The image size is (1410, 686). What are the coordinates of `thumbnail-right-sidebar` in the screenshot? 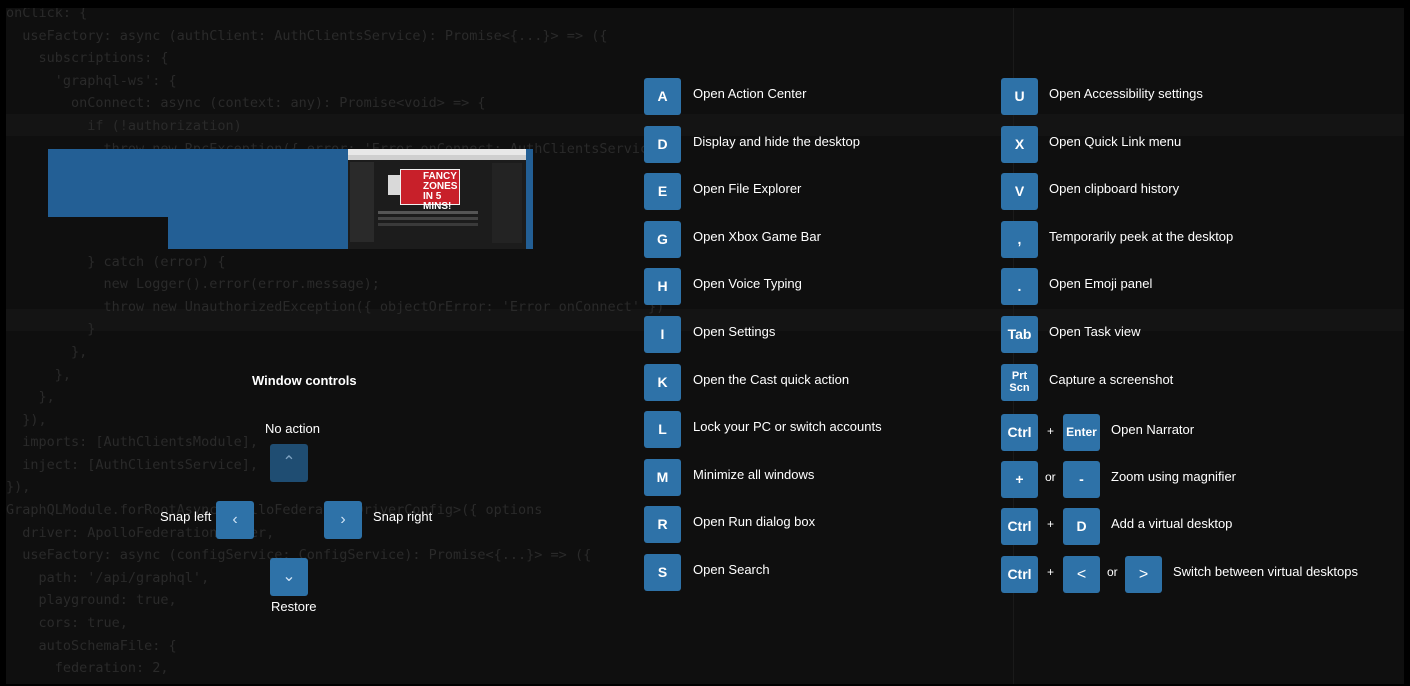 It's located at (507, 203).